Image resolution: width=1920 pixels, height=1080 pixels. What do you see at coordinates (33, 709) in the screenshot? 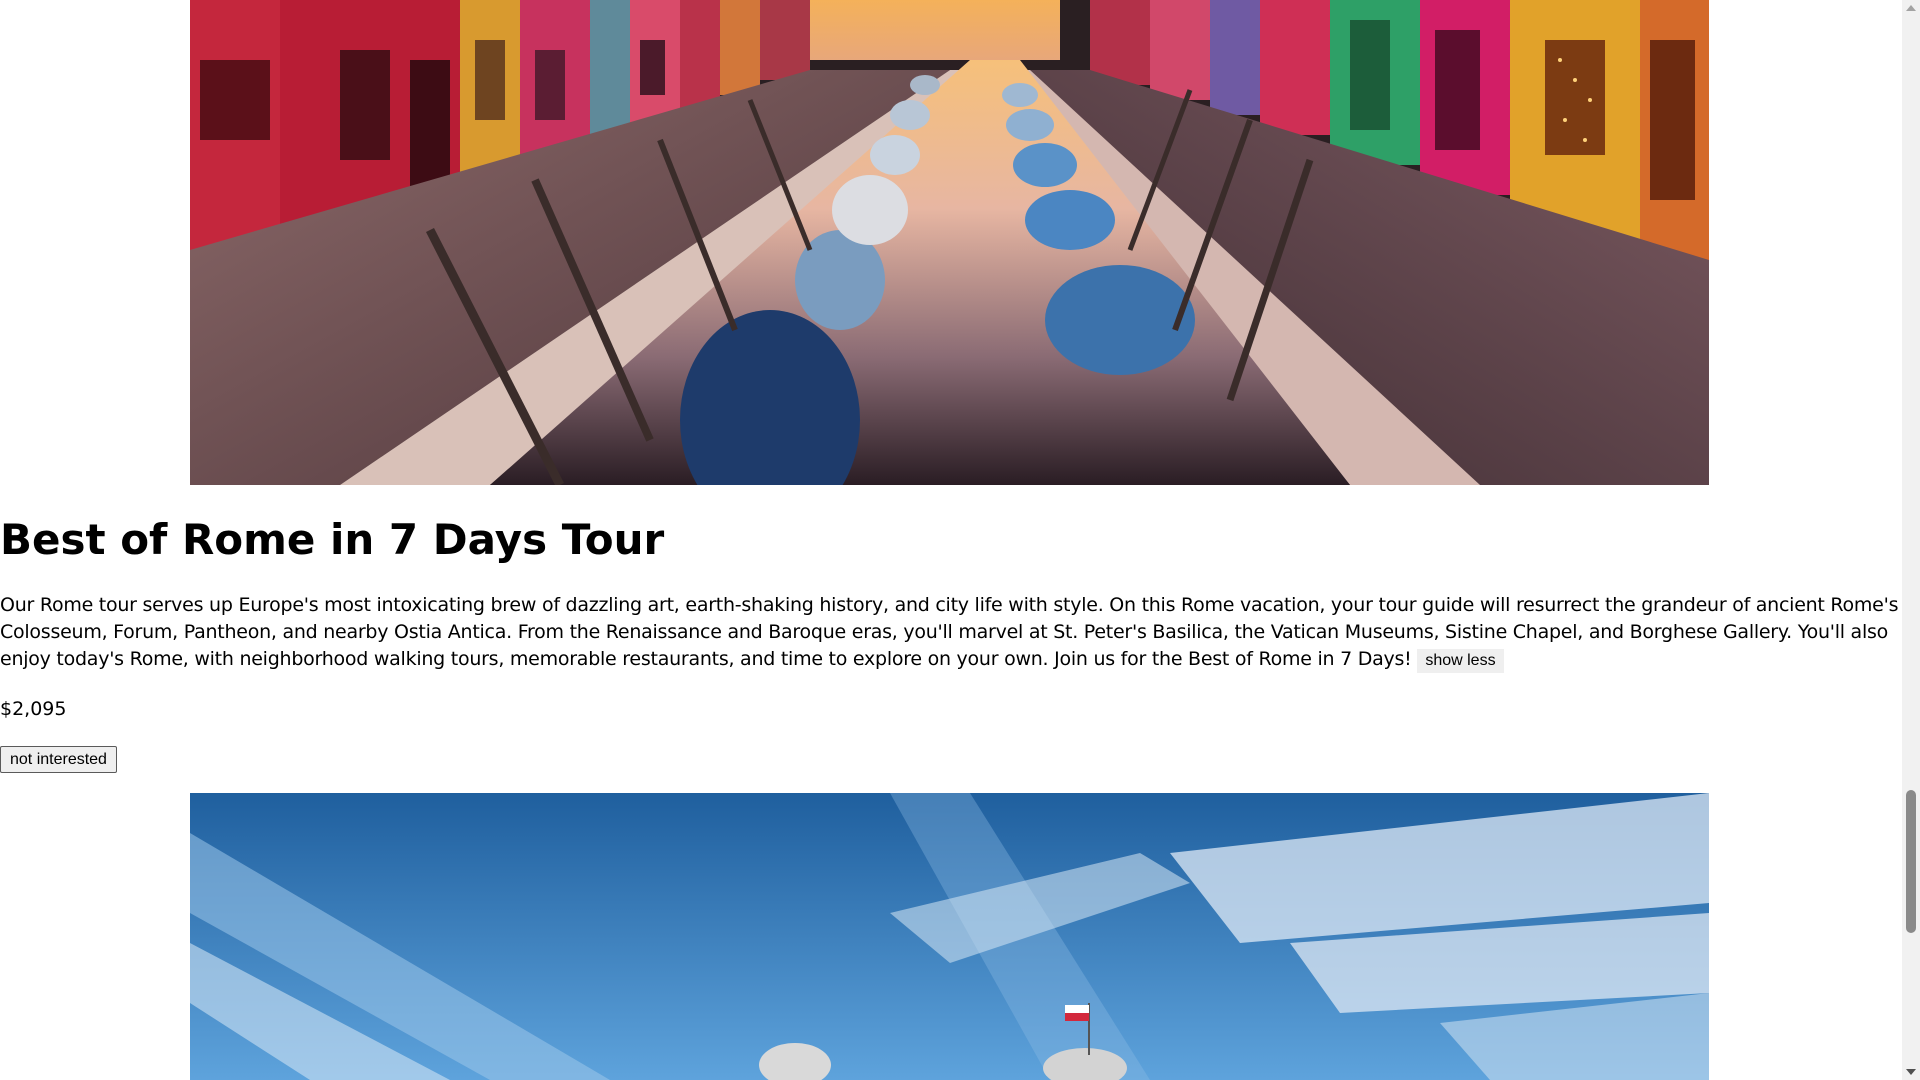
I see `tour-price: $2,095` at bounding box center [33, 709].